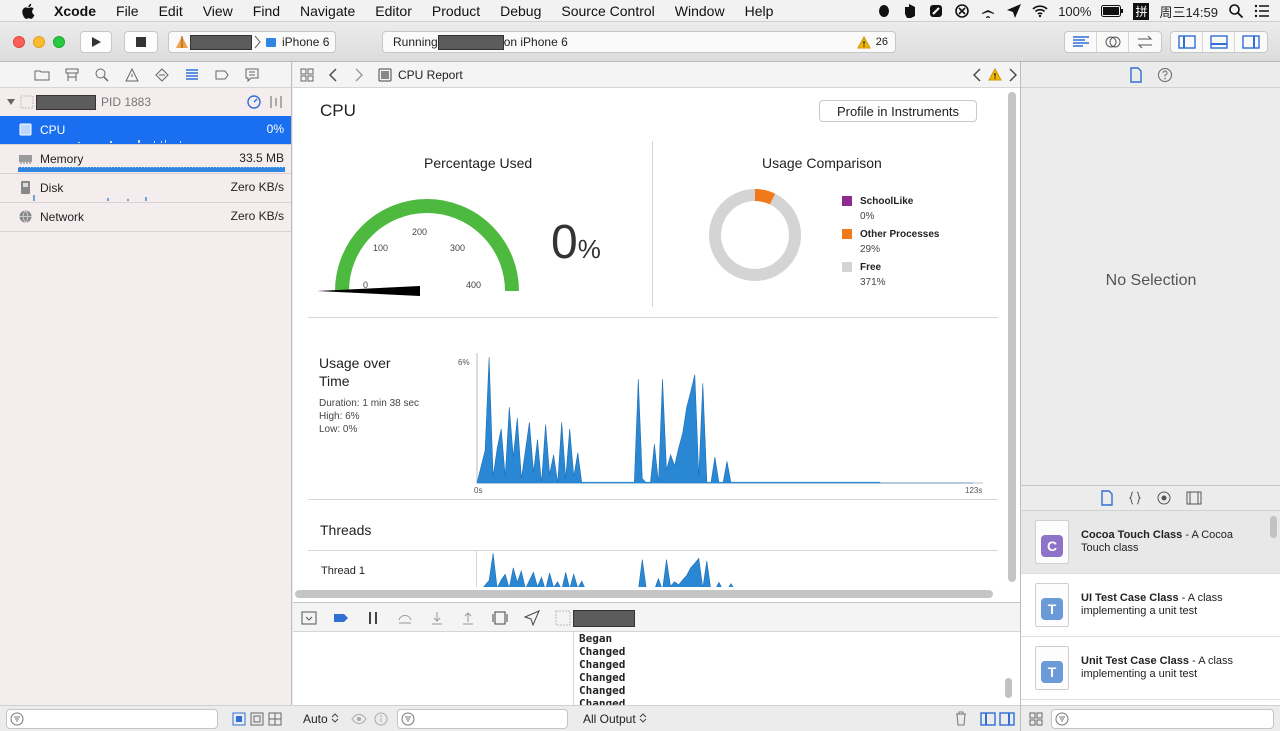 The width and height of the screenshot is (1280, 731). What do you see at coordinates (910, 11) in the screenshot?
I see `evernote-icon` at bounding box center [910, 11].